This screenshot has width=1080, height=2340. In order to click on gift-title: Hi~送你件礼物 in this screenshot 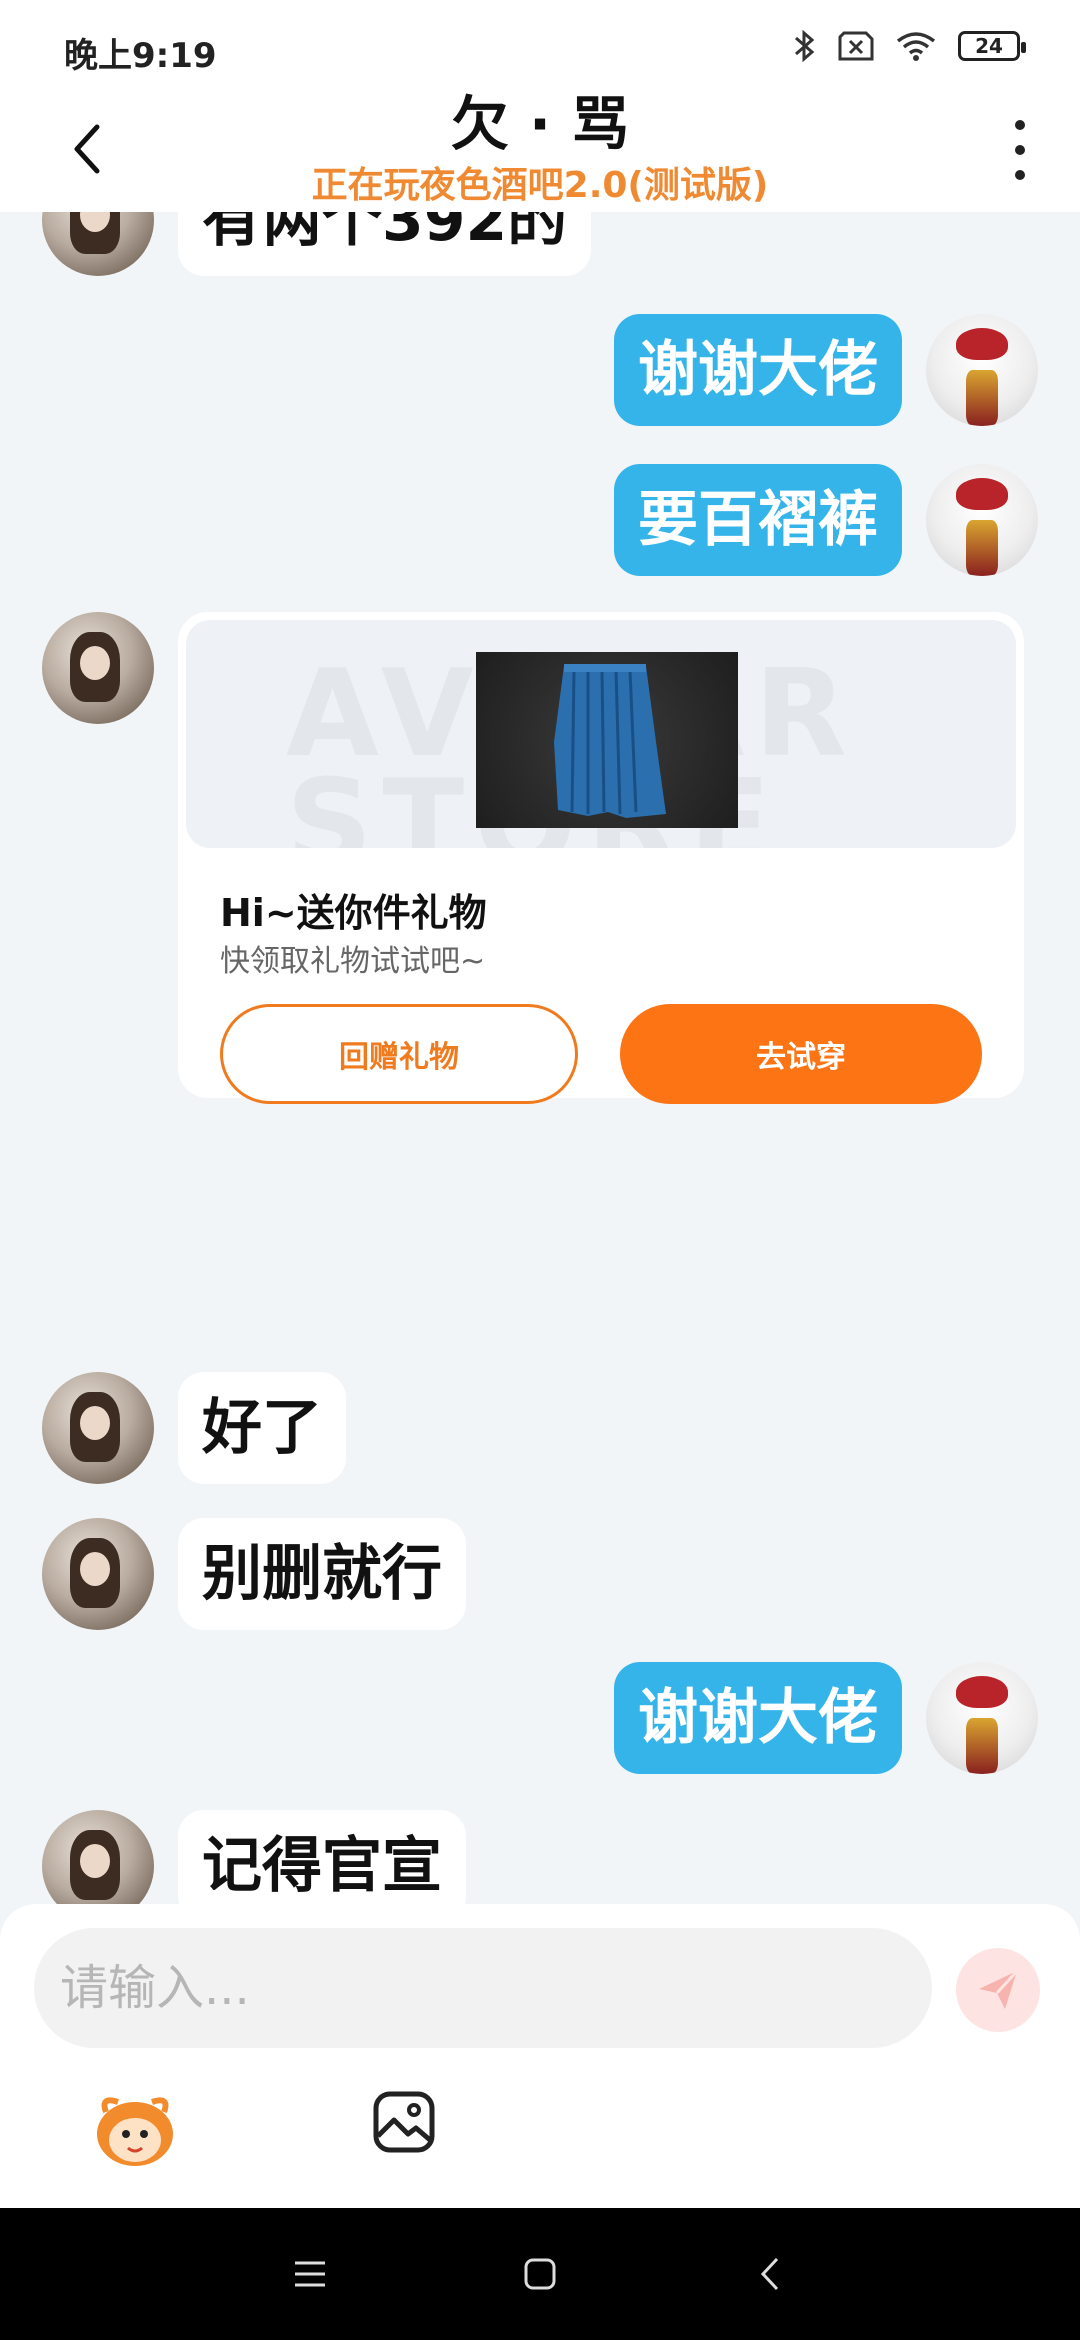, I will do `click(353, 913)`.